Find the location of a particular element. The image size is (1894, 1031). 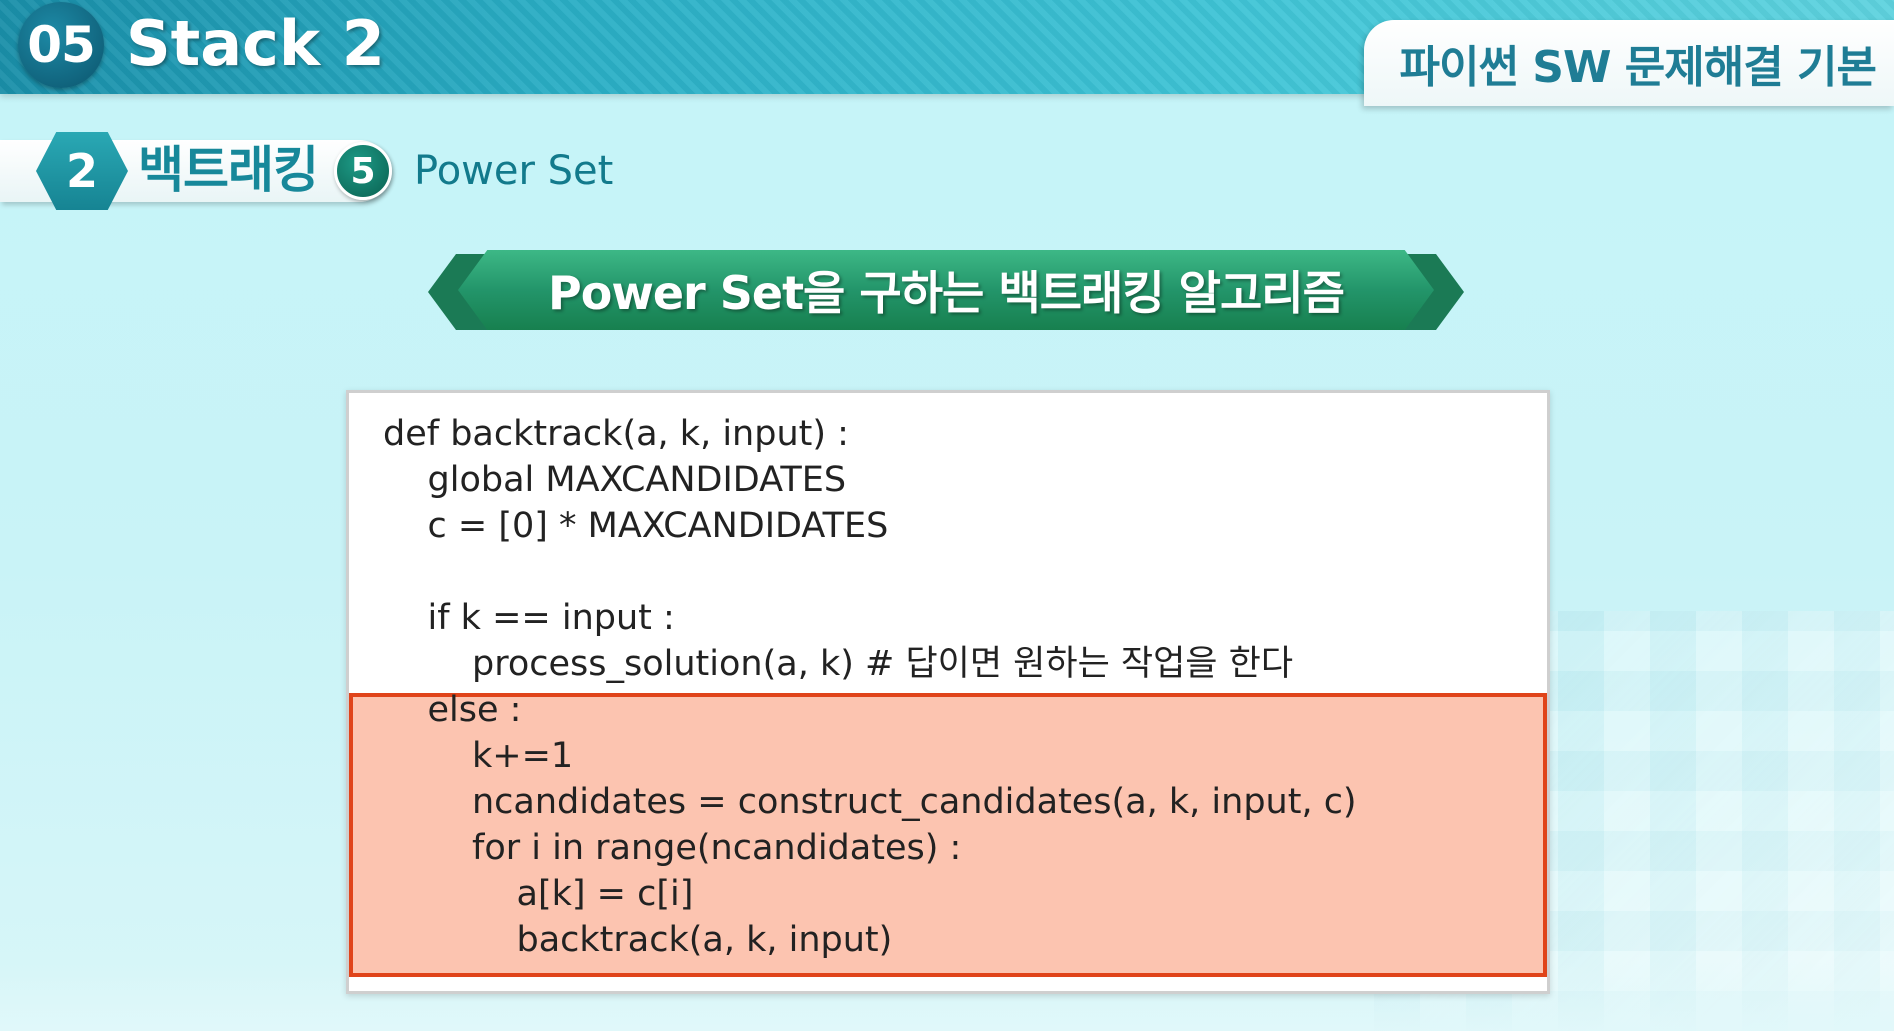

chapter-title: Stack 2 is located at coordinates (255, 43).